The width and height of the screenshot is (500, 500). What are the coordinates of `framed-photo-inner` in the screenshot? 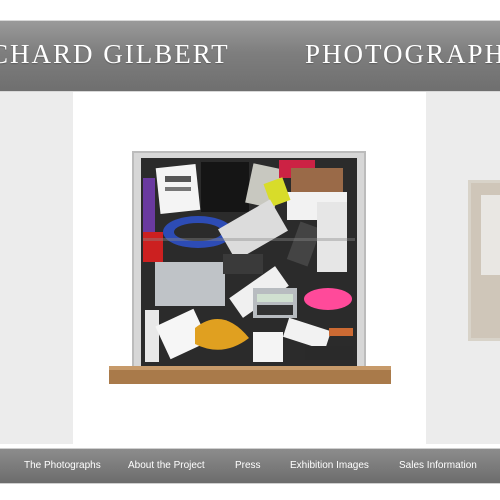 It's located at (490, 235).